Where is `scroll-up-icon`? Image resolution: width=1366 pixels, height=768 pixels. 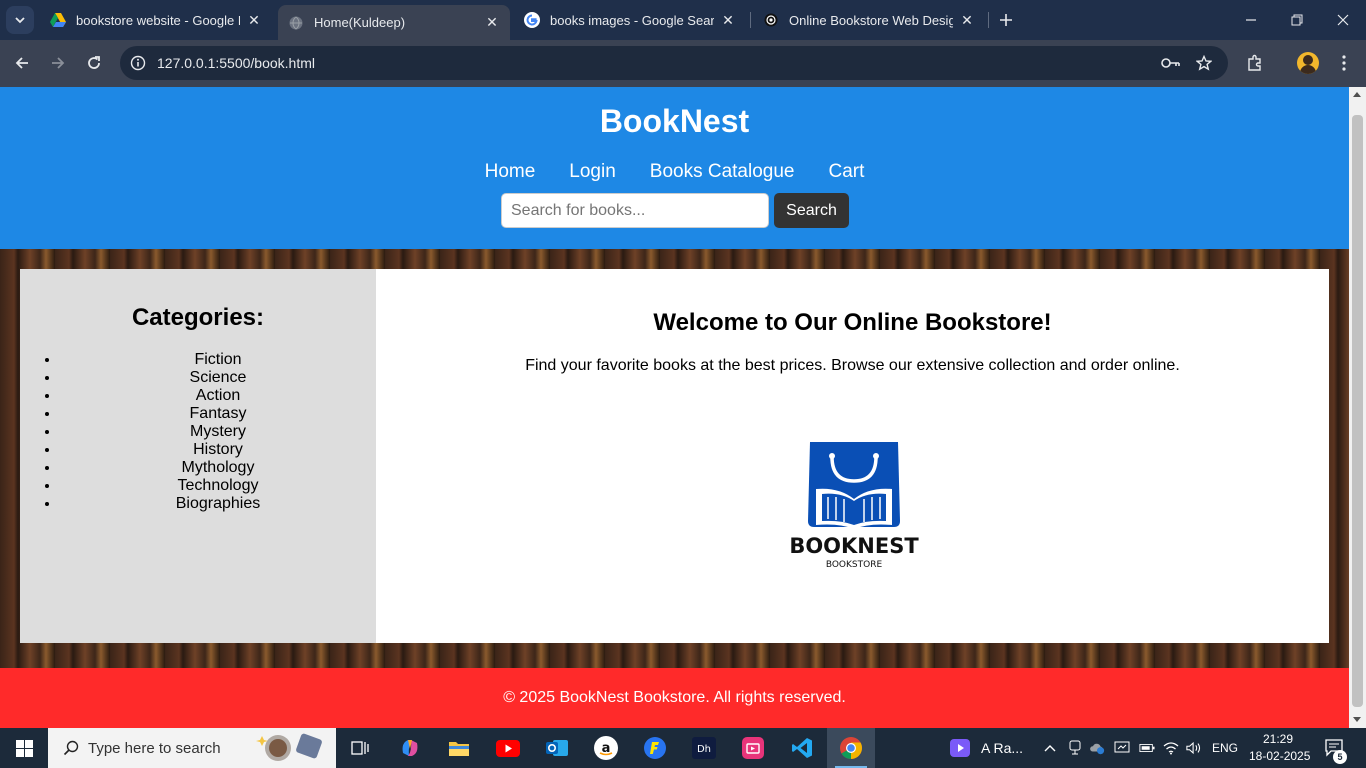
scroll-up-icon is located at coordinates (1357, 94).